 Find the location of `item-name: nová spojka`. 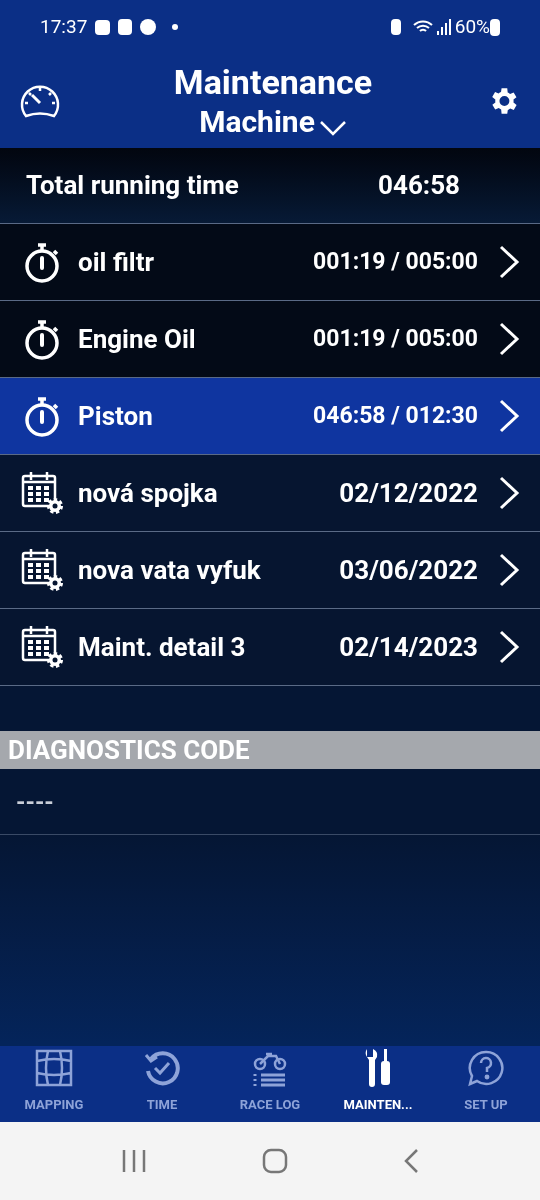

item-name: nová spojka is located at coordinates (148, 493).